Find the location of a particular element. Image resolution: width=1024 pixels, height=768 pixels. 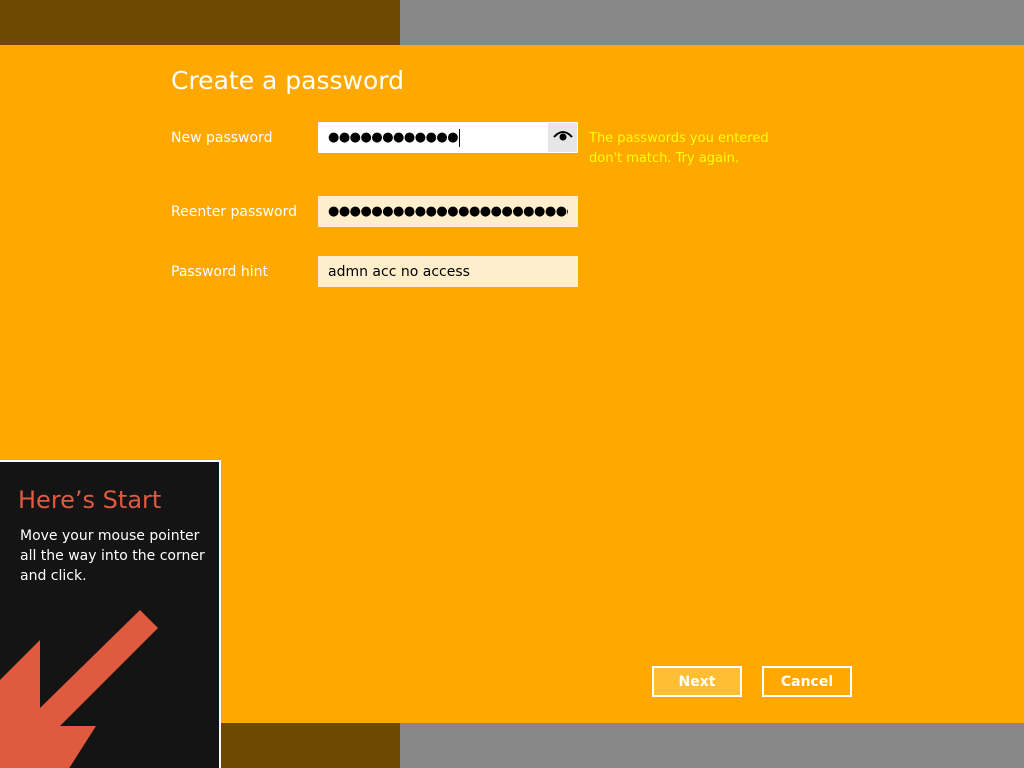

start-tip-title: Here’s Start is located at coordinates (90, 500).